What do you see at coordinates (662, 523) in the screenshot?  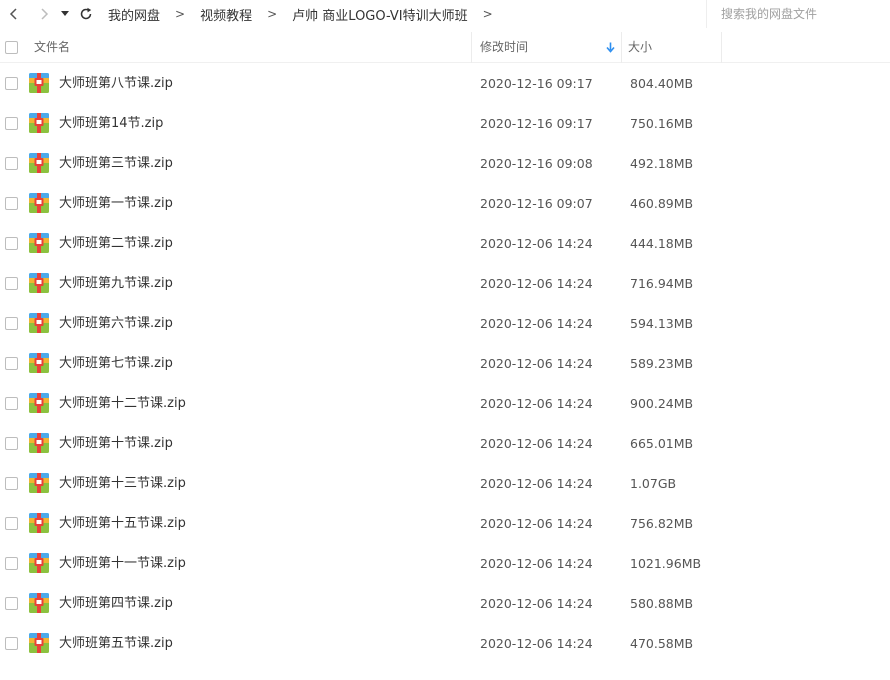 I see `file-size: 756.82MB` at bounding box center [662, 523].